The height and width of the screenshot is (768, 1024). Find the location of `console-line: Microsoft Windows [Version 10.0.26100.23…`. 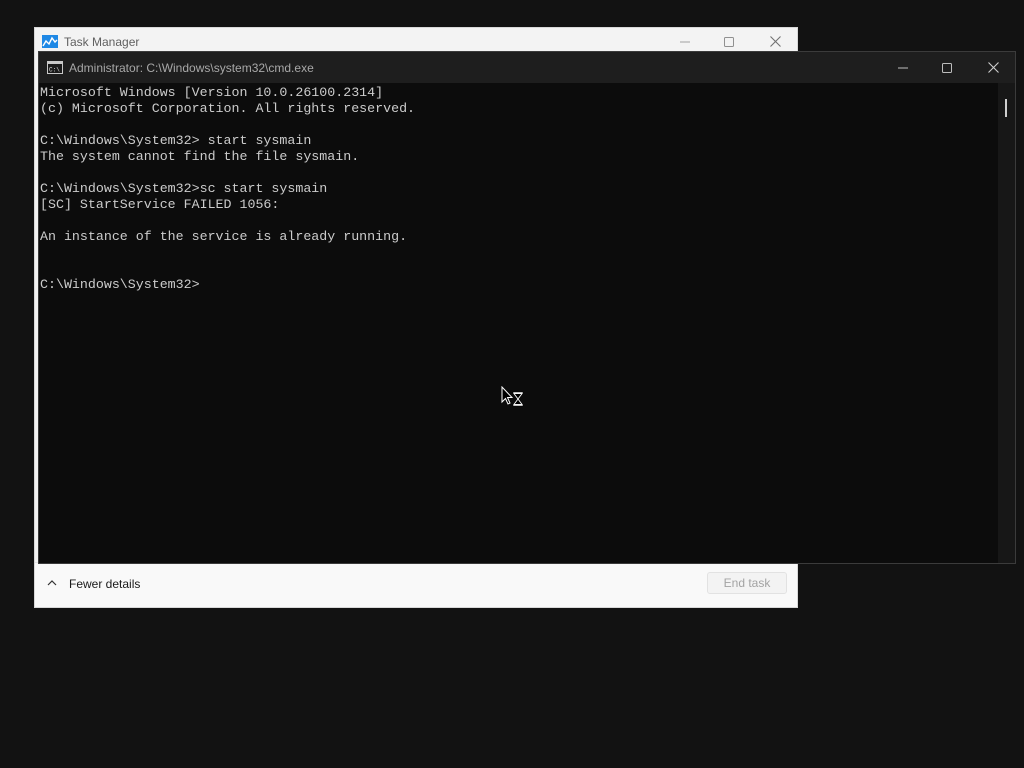

console-line: Microsoft Windows [Version 10.0.26100.23… is located at coordinates (212, 92).